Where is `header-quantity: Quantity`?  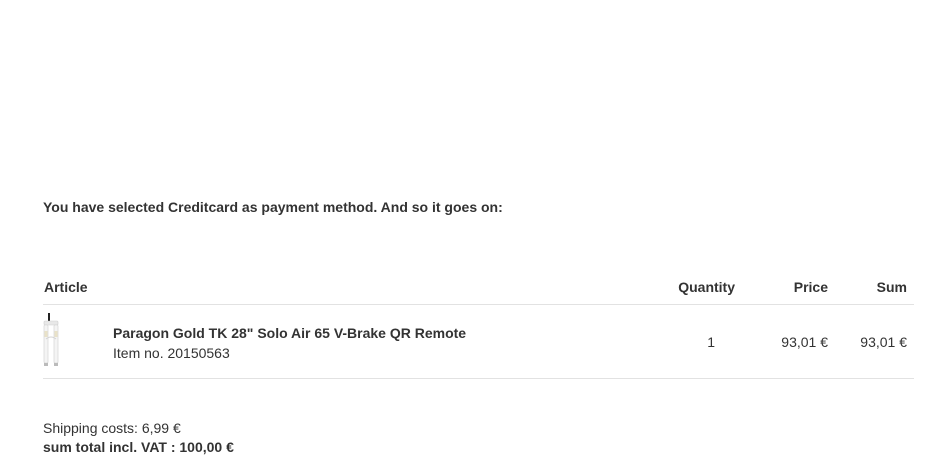 header-quantity: Quantity is located at coordinates (706, 287).